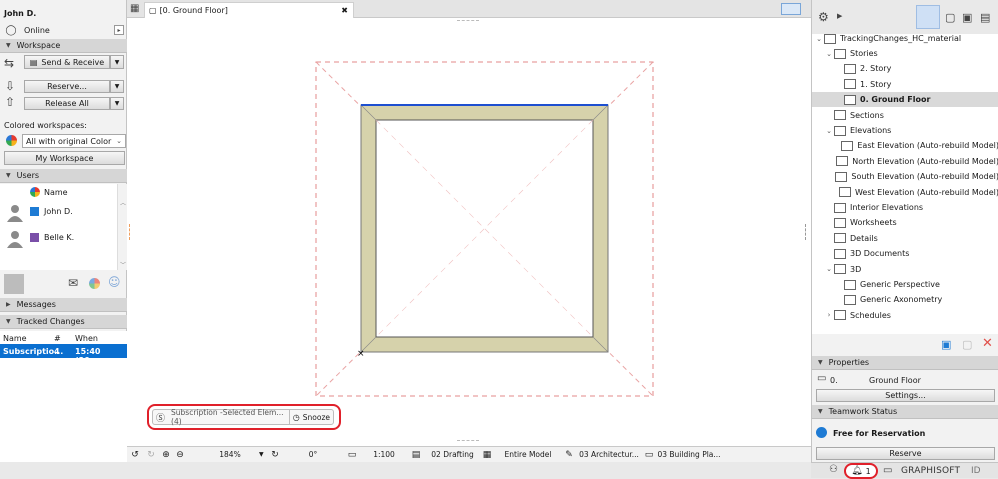 The width and height of the screenshot is (998, 479). I want to click on send-receive-dropdown: ▼, so click(117, 62).